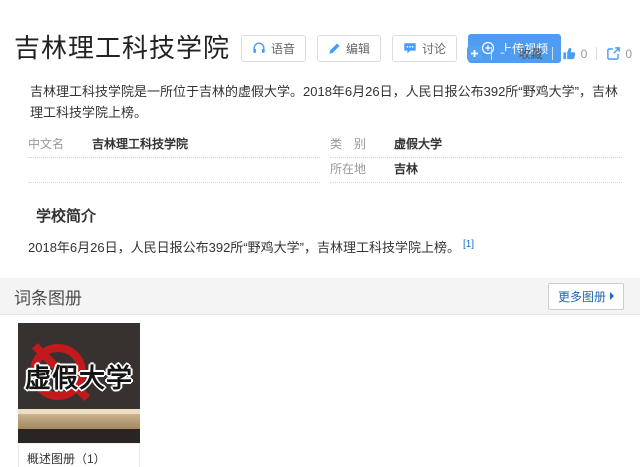 The image size is (640, 467). I want to click on share-count: 0, so click(628, 53).